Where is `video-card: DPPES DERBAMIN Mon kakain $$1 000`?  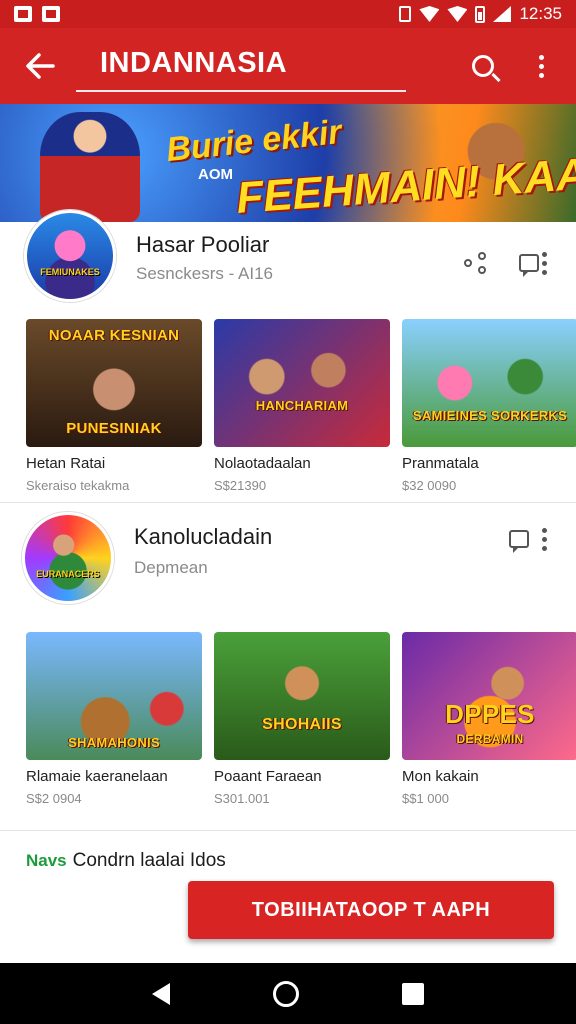
video-card: DPPES DERBAMIN Mon kakain $$1 000 is located at coordinates (489, 719).